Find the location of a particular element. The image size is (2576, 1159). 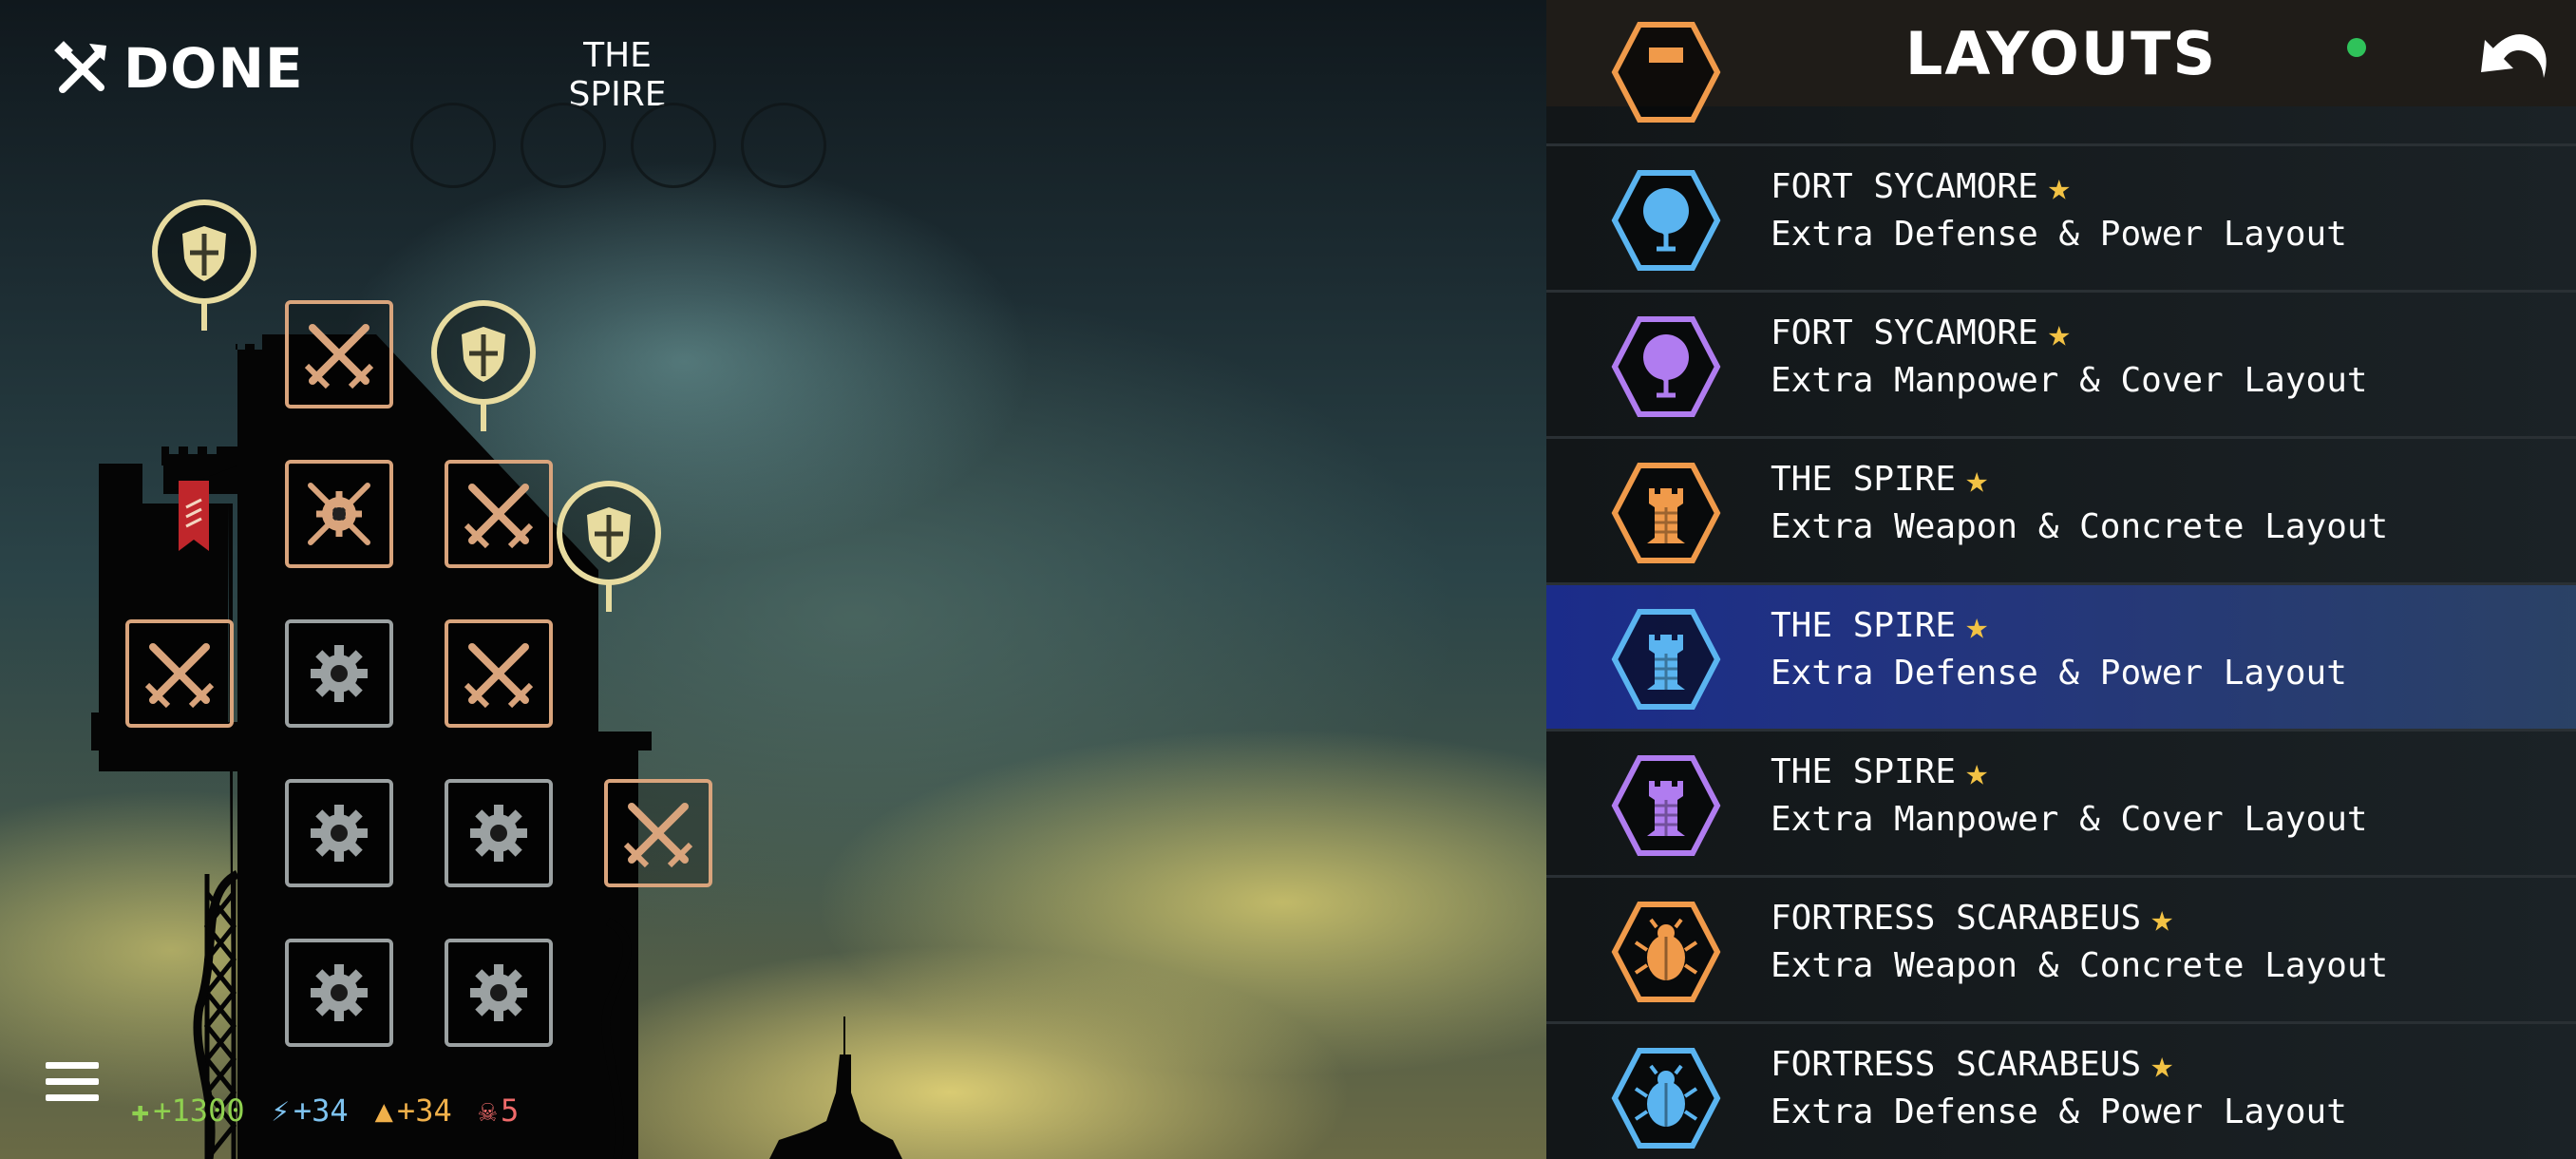

status-dot is located at coordinates (2356, 47).